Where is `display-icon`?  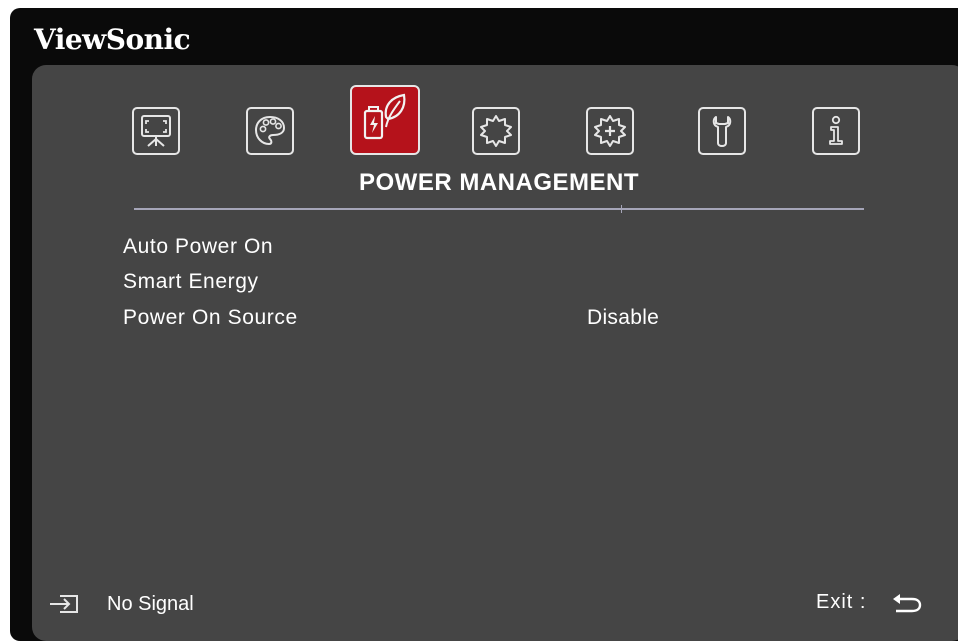 display-icon is located at coordinates (156, 131).